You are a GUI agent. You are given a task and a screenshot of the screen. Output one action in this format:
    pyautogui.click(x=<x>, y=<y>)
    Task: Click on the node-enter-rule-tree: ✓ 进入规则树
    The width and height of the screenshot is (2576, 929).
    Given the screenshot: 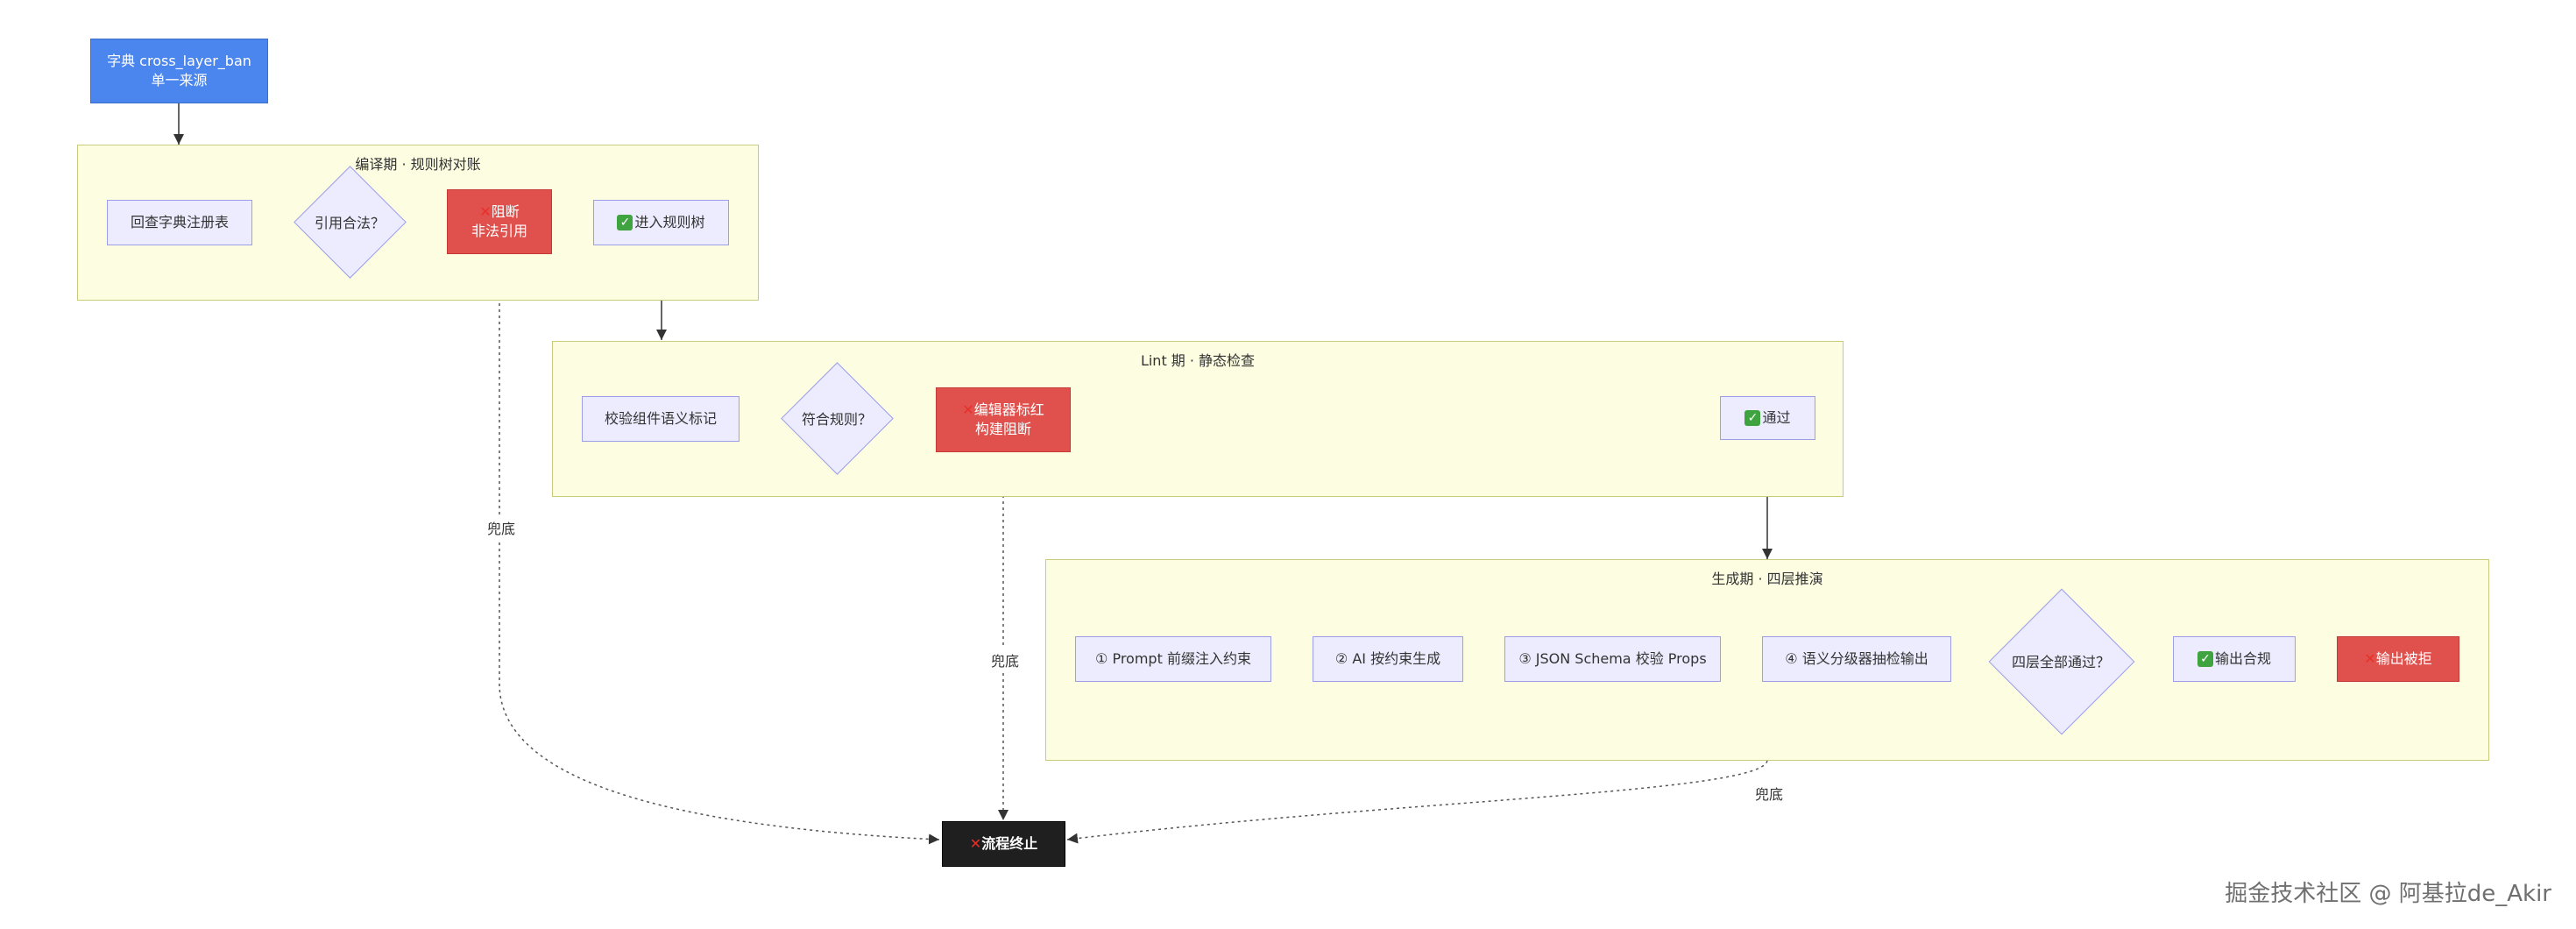 What is the action you would take?
    pyautogui.click(x=661, y=222)
    